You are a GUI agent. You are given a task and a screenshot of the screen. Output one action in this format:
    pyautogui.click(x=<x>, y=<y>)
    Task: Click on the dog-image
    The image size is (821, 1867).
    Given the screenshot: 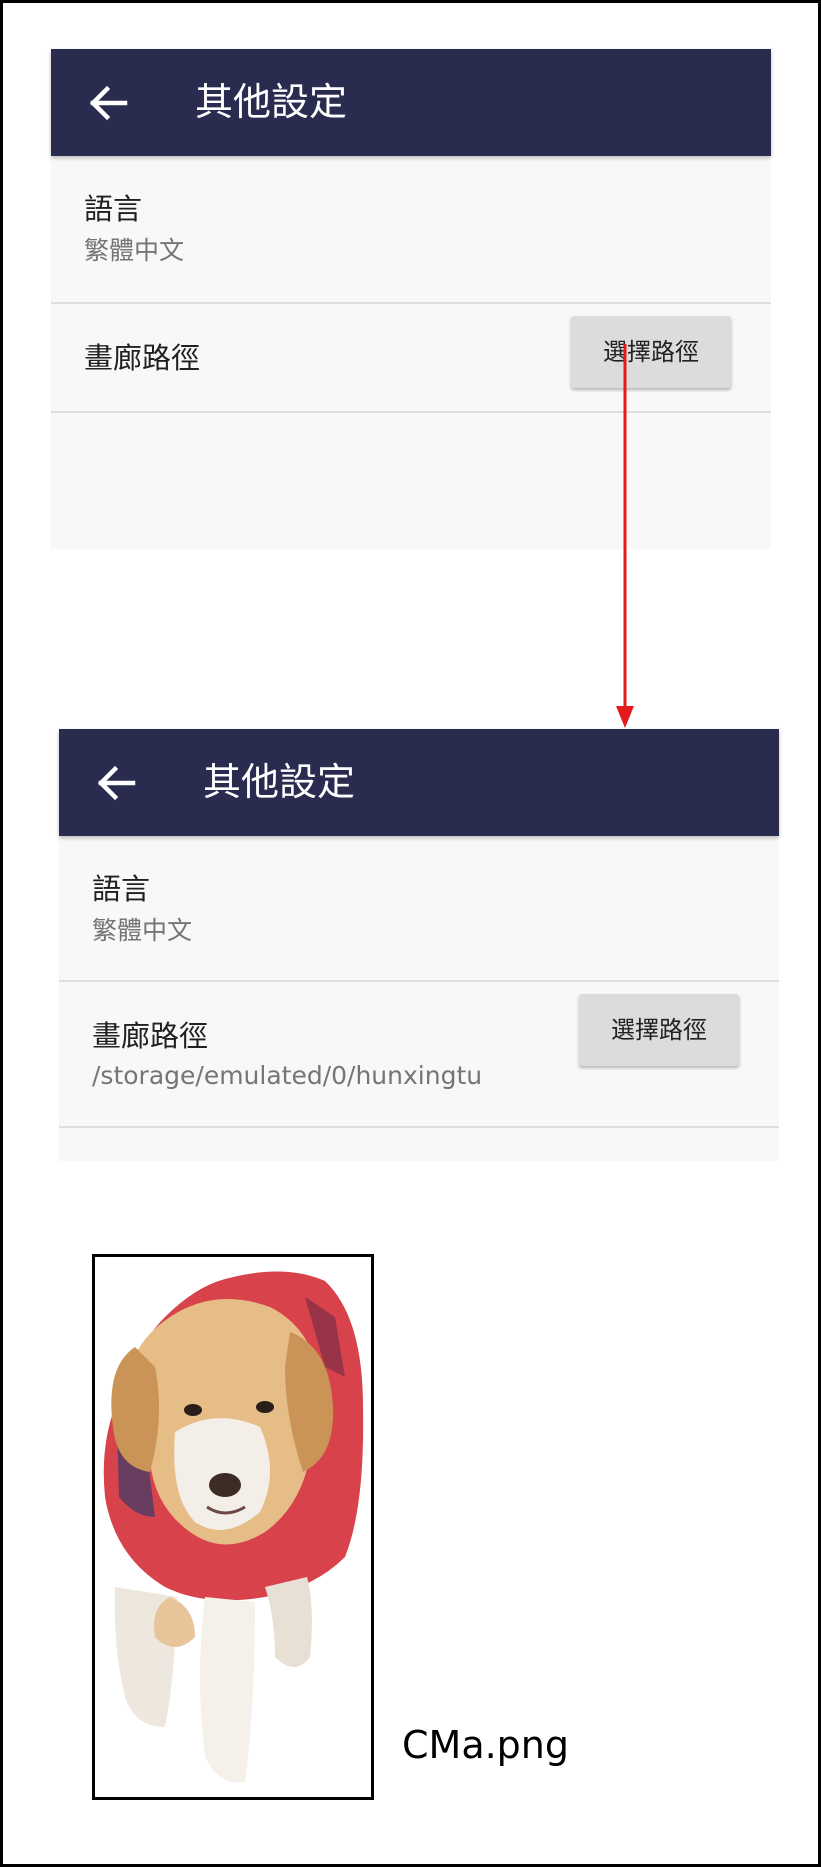 What is the action you would take?
    pyautogui.click(x=233, y=1527)
    